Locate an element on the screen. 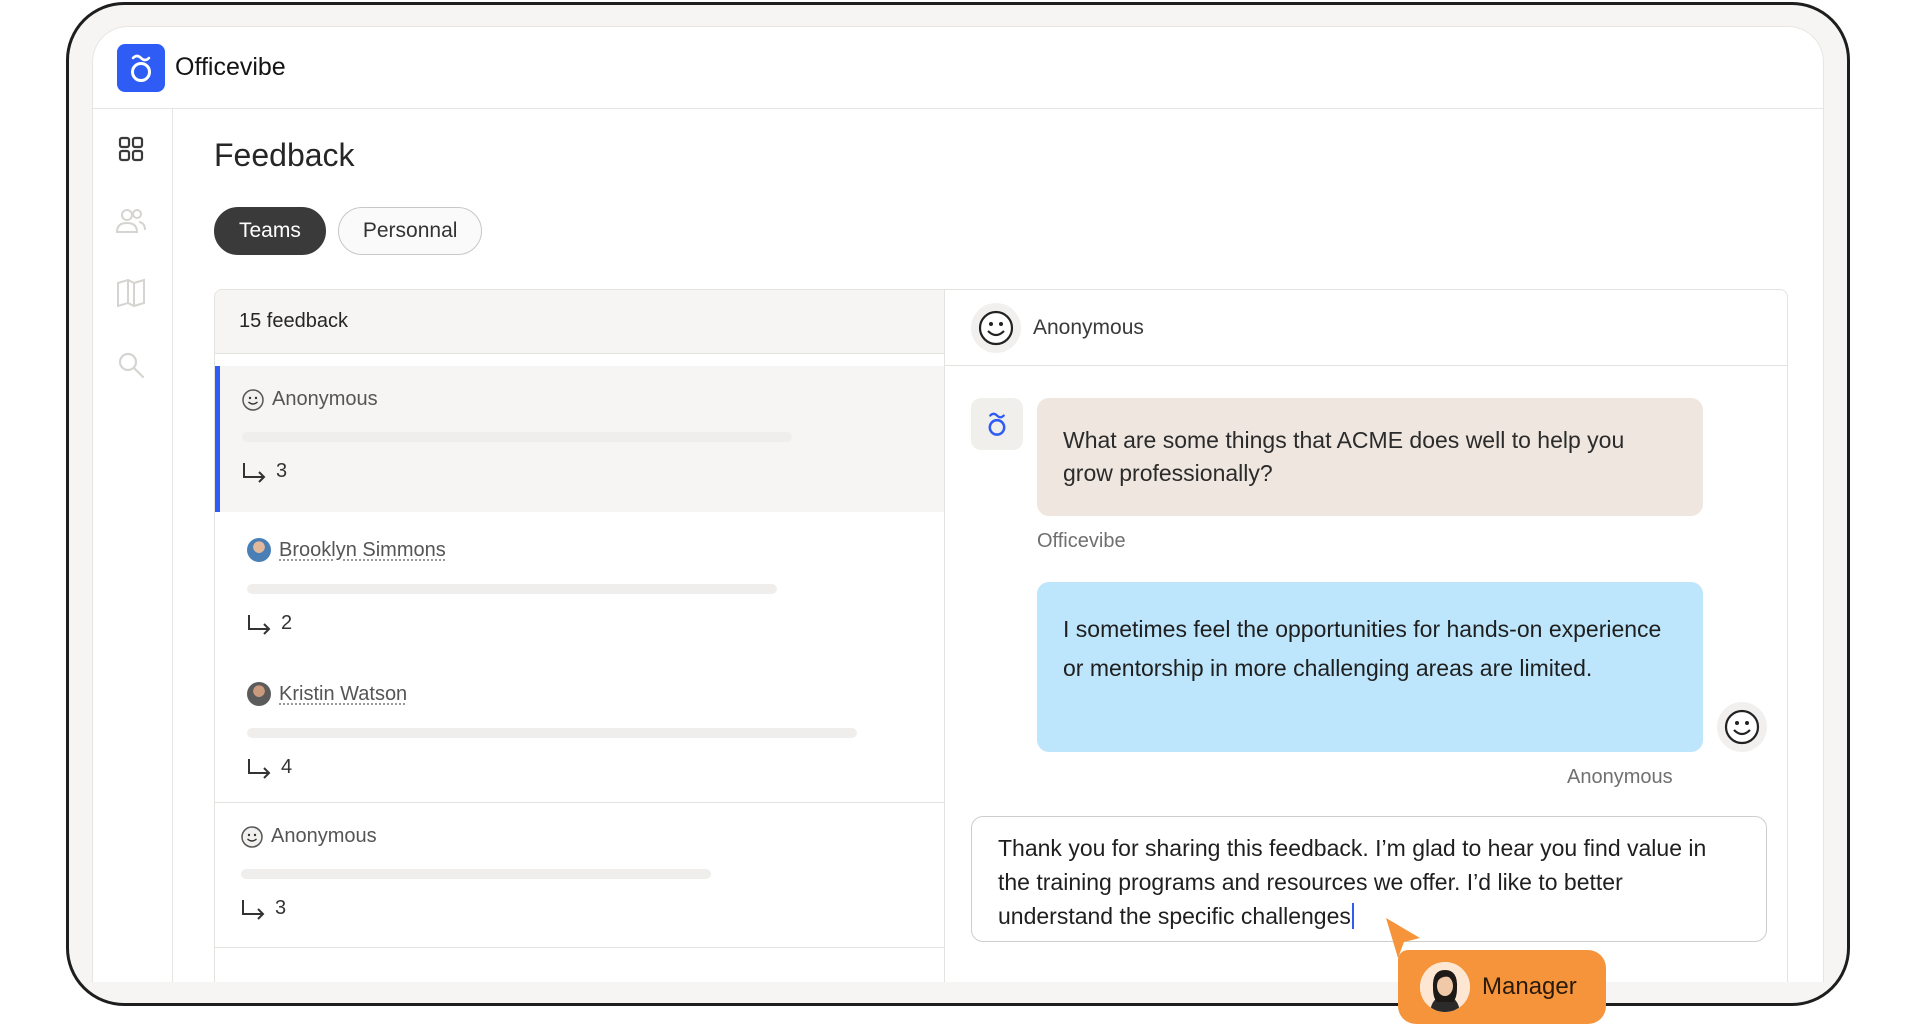 Image resolution: width=1908 pixels, height=1024 pixels. search-icon is located at coordinates (131, 365).